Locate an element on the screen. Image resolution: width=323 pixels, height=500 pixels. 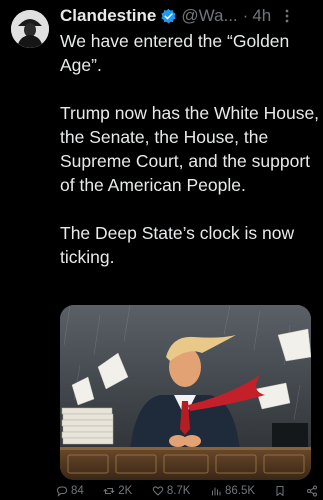
timestamp: 4h is located at coordinates (261, 16).